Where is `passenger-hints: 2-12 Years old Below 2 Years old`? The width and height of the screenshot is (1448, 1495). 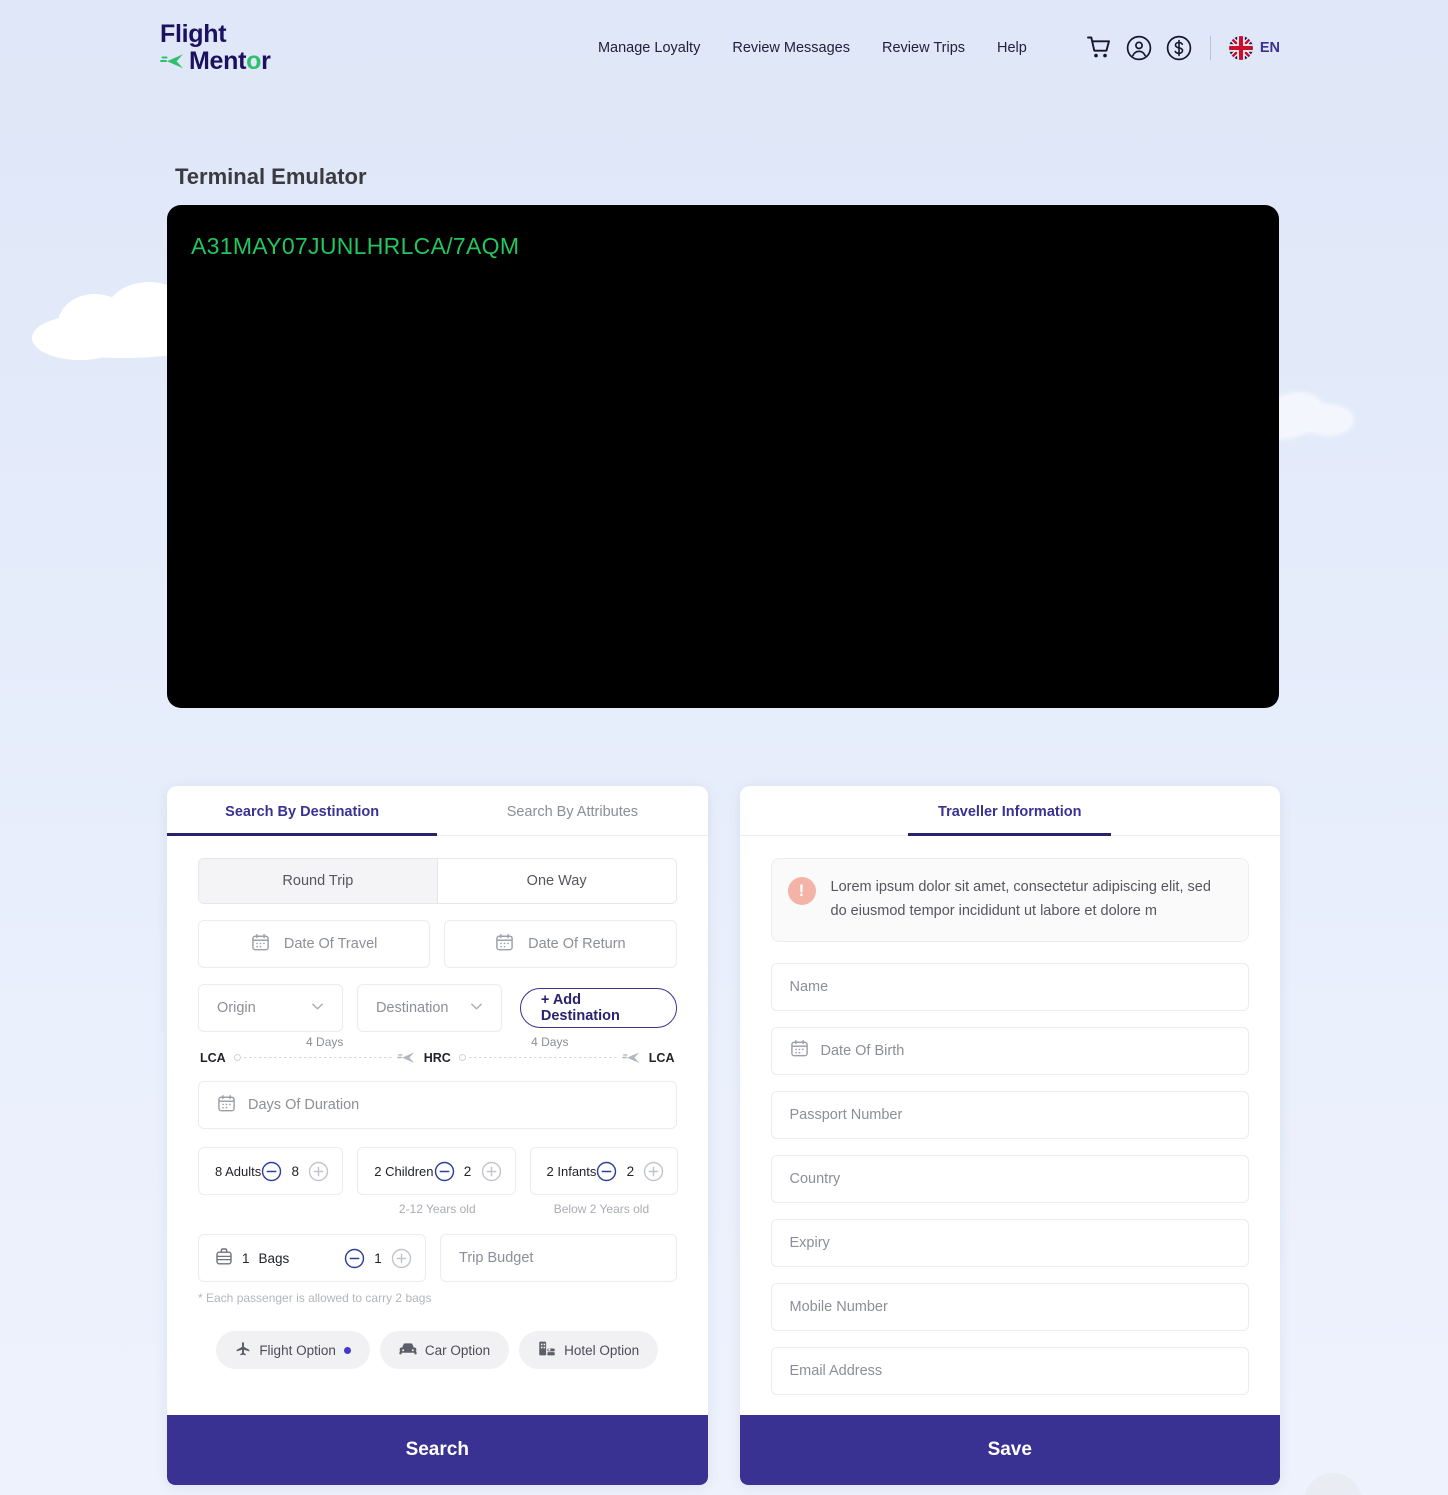
passenger-hints: 2-12 Years old Below 2 Years old is located at coordinates (437, 1209).